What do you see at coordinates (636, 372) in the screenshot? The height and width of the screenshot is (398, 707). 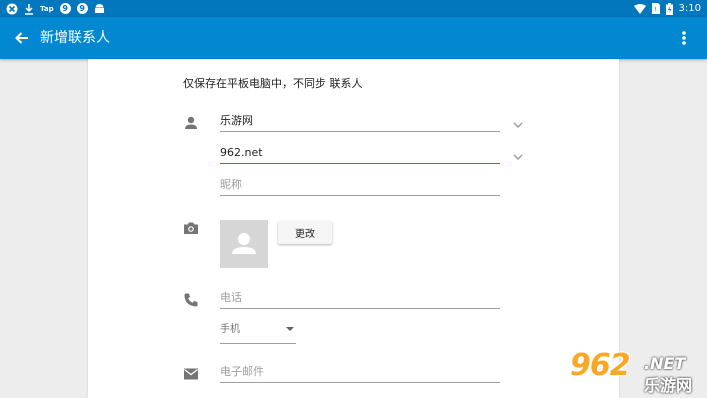 I see `watermark-logo: 962 .NET 乐游网` at bounding box center [636, 372].